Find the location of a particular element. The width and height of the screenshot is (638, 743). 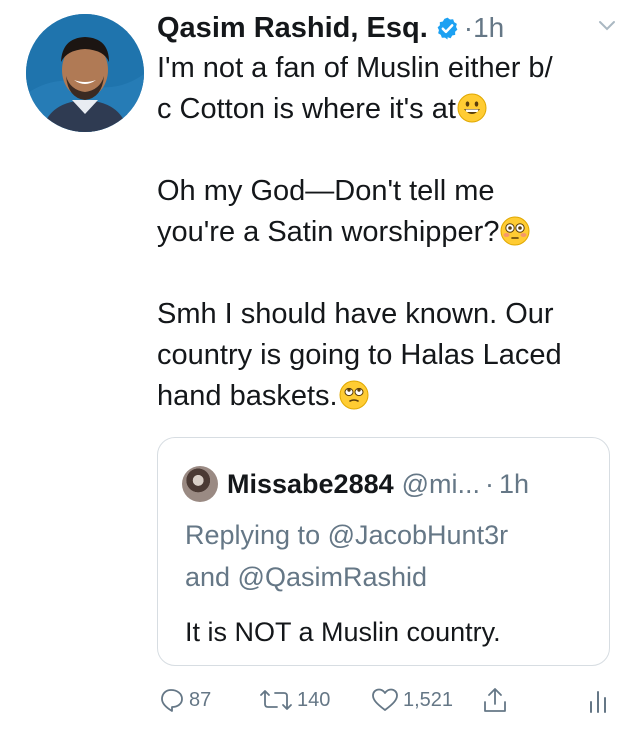

tweet-line: hand baskets. is located at coordinates (247, 396).